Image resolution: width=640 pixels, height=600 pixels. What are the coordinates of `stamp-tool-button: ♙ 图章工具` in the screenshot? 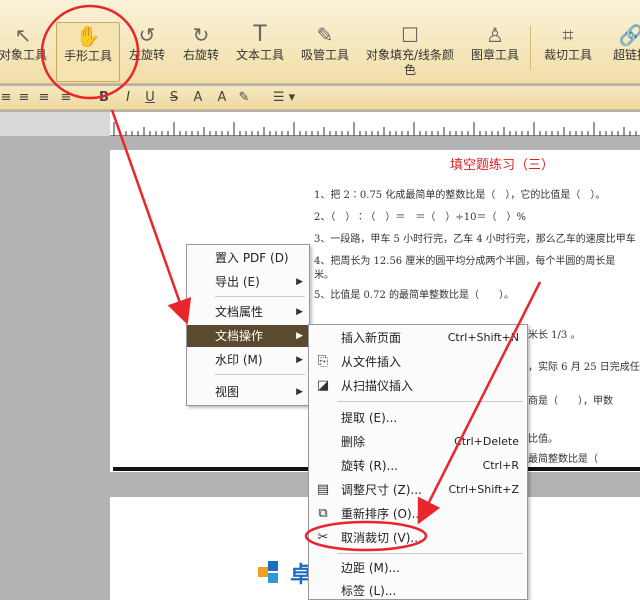 It's located at (495, 52).